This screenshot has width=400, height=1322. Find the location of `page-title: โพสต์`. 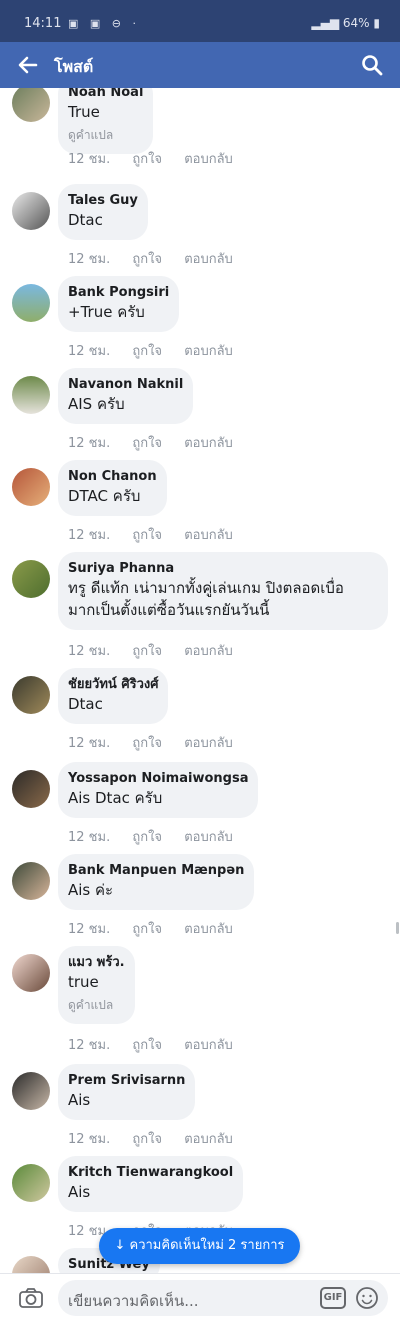

page-title: โพสต์ is located at coordinates (74, 66).